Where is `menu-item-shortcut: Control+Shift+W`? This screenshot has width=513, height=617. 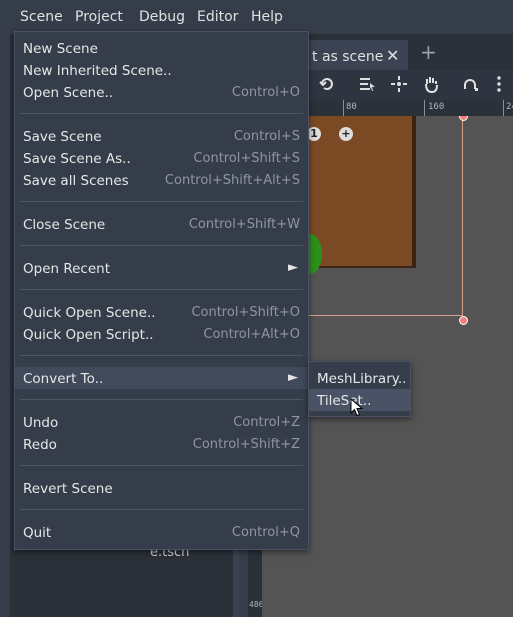
menu-item-shortcut: Control+Shift+W is located at coordinates (244, 224).